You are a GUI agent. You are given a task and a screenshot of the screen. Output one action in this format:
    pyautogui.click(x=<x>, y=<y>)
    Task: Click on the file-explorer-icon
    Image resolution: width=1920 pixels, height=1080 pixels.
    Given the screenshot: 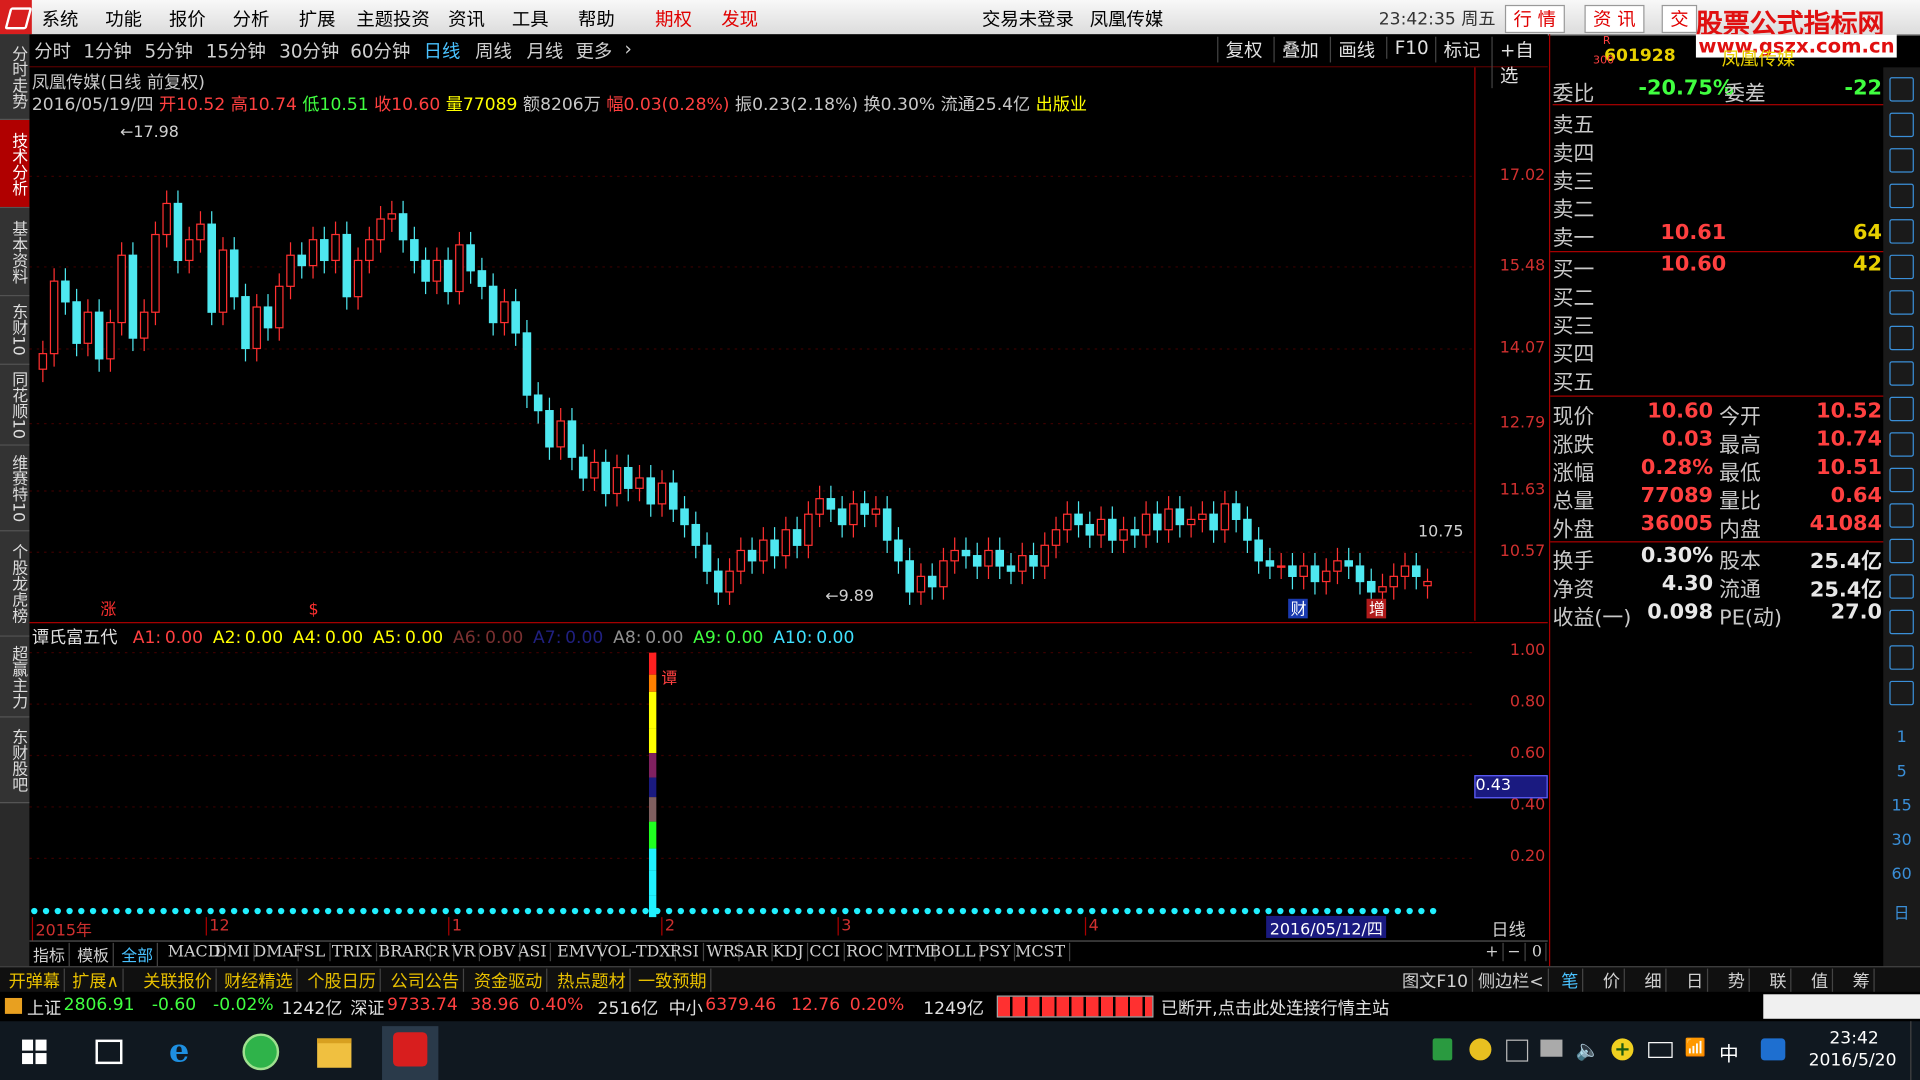 What is the action you would take?
    pyautogui.click(x=334, y=1053)
    